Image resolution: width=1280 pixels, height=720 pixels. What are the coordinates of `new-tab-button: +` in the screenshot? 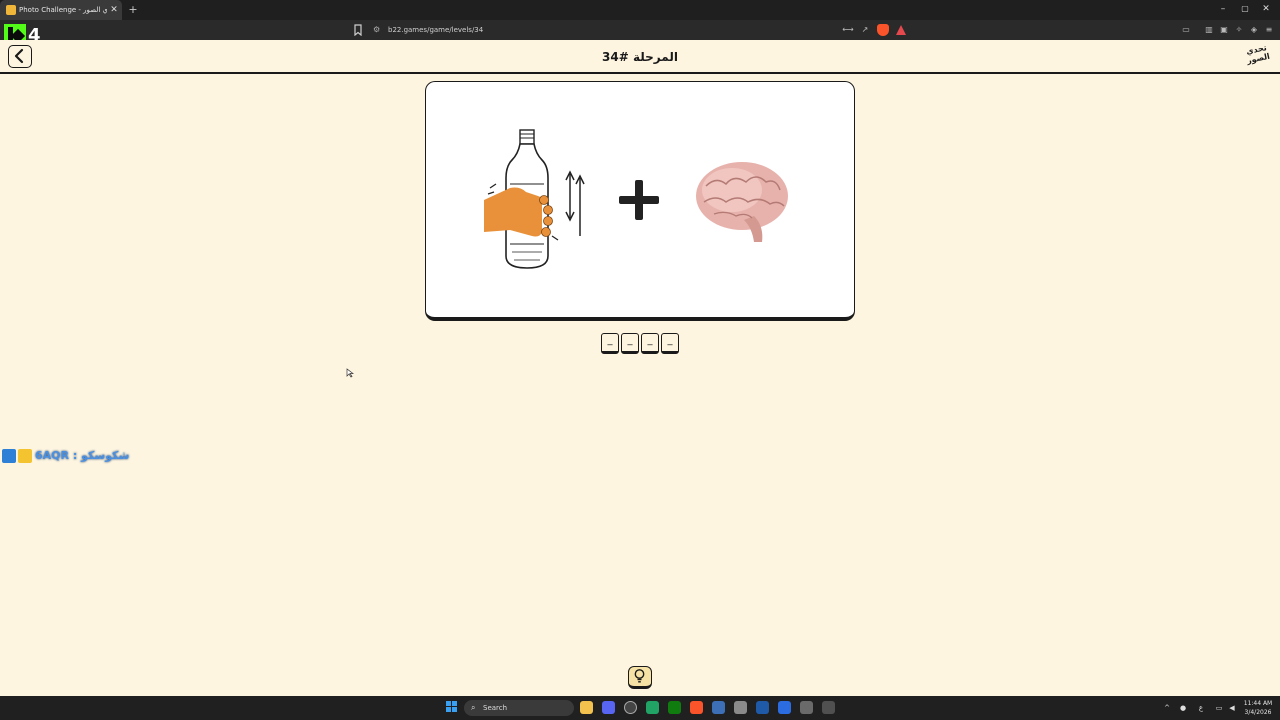 It's located at (133, 10).